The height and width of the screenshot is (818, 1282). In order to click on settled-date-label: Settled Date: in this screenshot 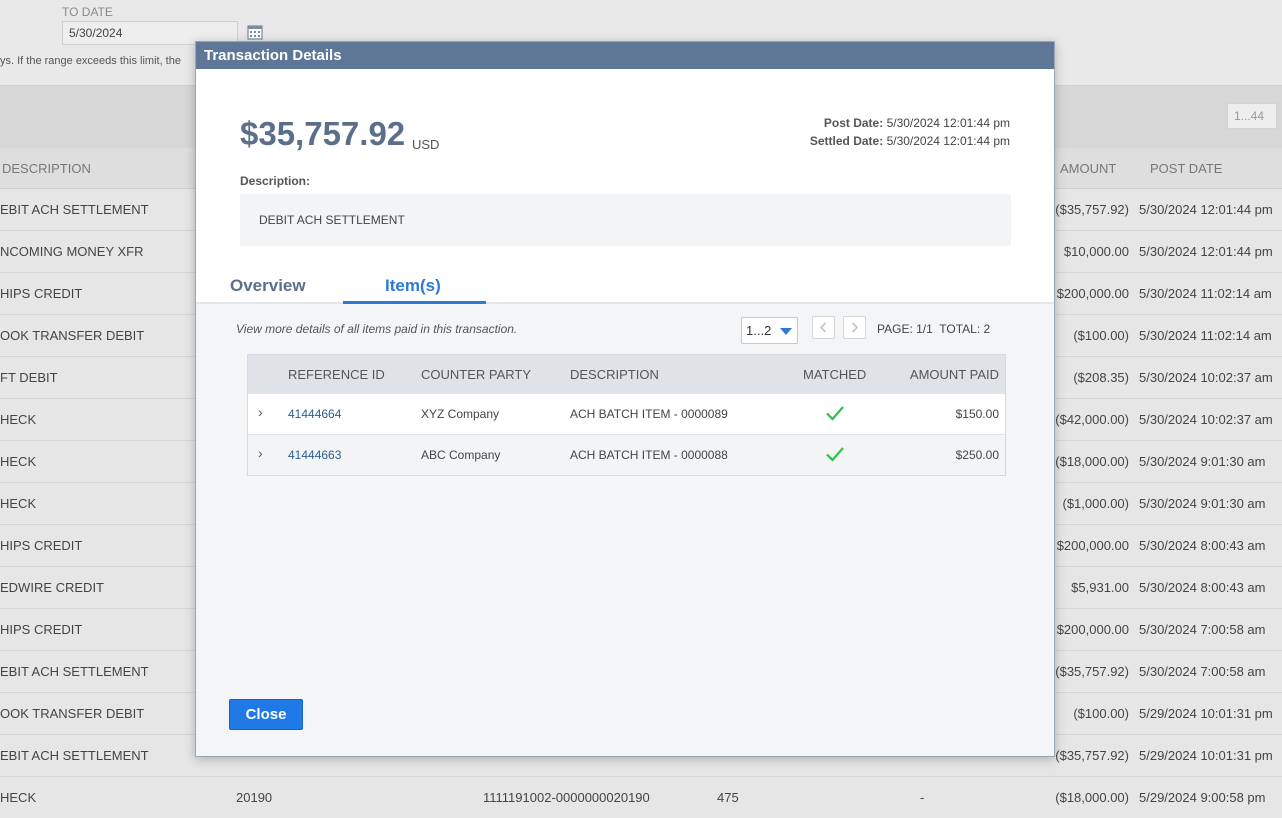, I will do `click(846, 141)`.